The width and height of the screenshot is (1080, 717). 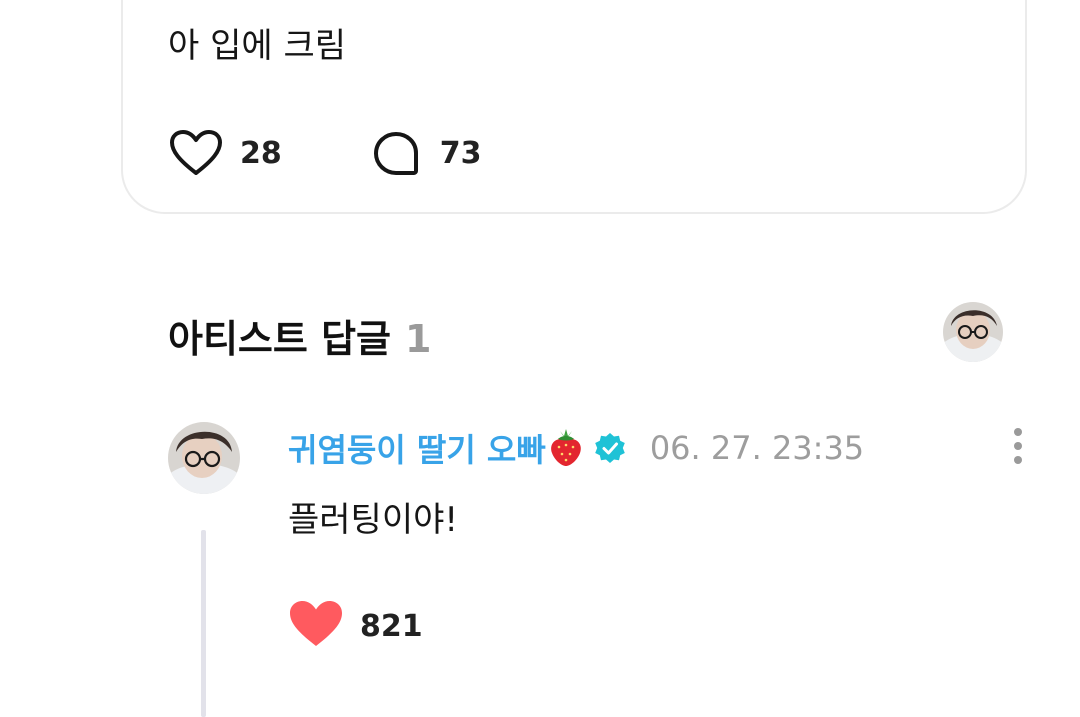 I want to click on post-actions: 28 73, so click(x=325, y=153).